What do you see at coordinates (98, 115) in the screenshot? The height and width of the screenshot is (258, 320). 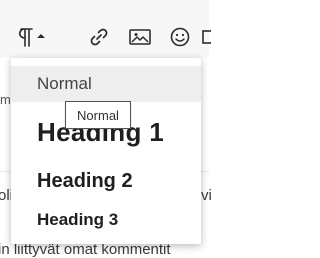 I see `tooltip: Normal` at bounding box center [98, 115].